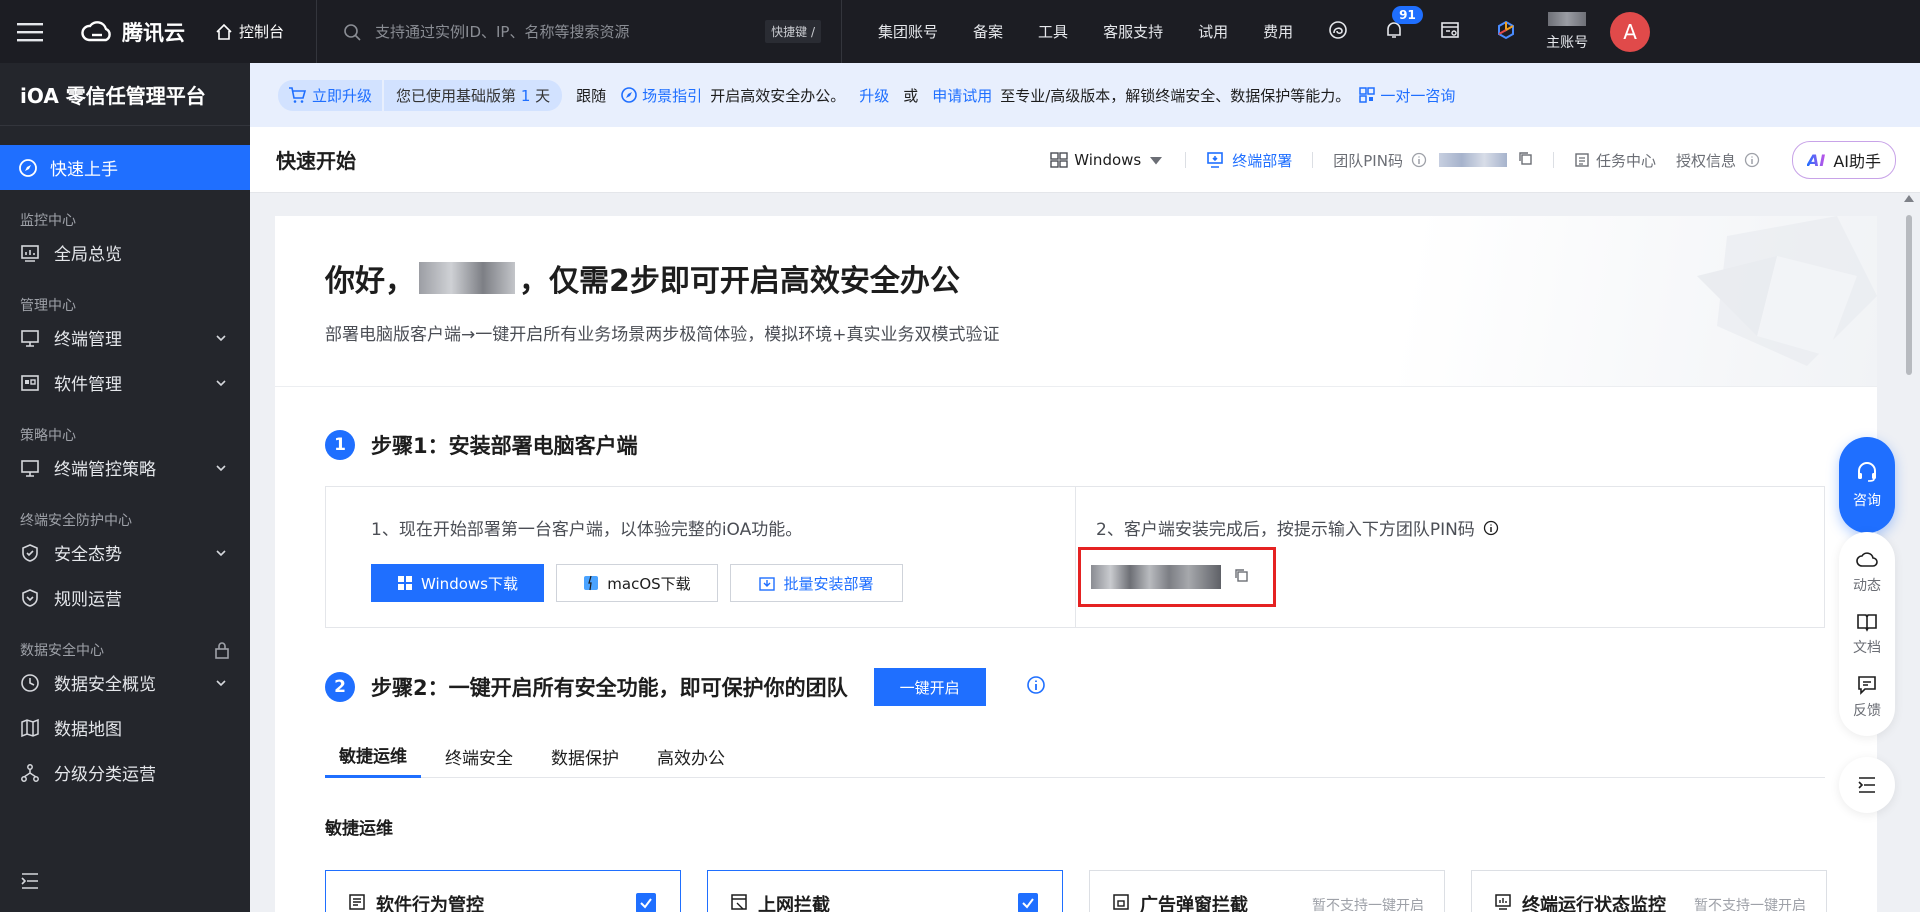 The image size is (1920, 912). What do you see at coordinates (1909, 552) in the screenshot?
I see `page-scrollbar` at bounding box center [1909, 552].